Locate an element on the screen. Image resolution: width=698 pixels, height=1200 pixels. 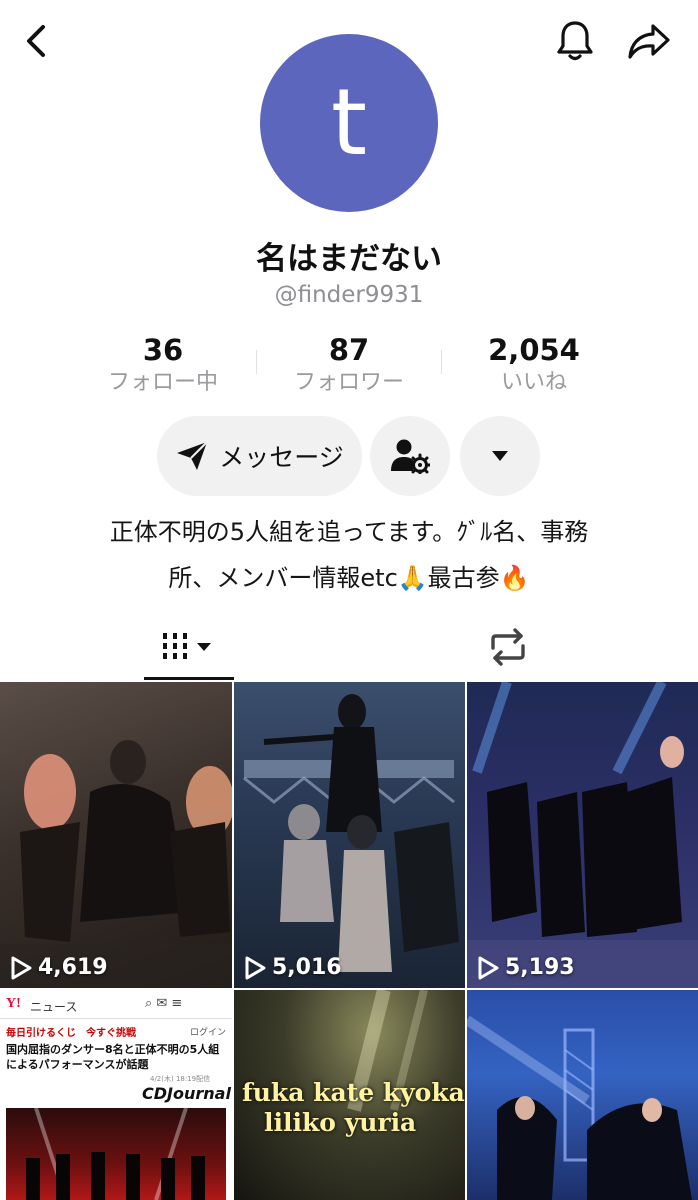
followers-label: フォロワー is located at coordinates (348, 382).